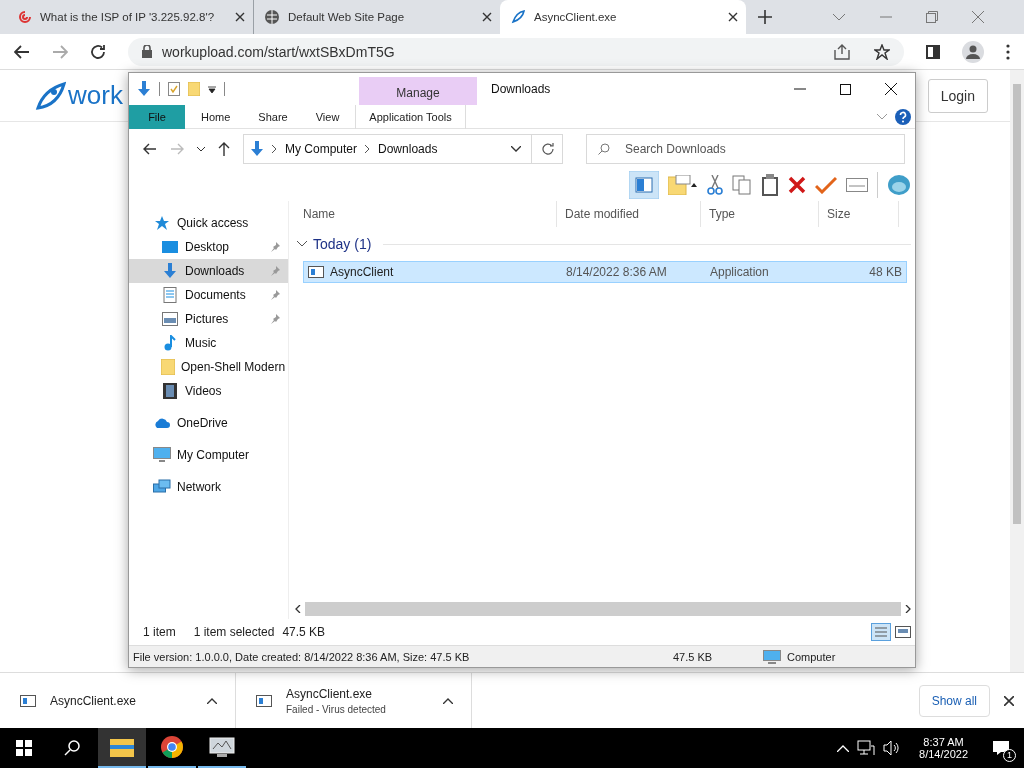 Image resolution: width=1024 pixels, height=768 pixels. What do you see at coordinates (208, 391) in the screenshot?
I see `sidebar-item: Videos` at bounding box center [208, 391].